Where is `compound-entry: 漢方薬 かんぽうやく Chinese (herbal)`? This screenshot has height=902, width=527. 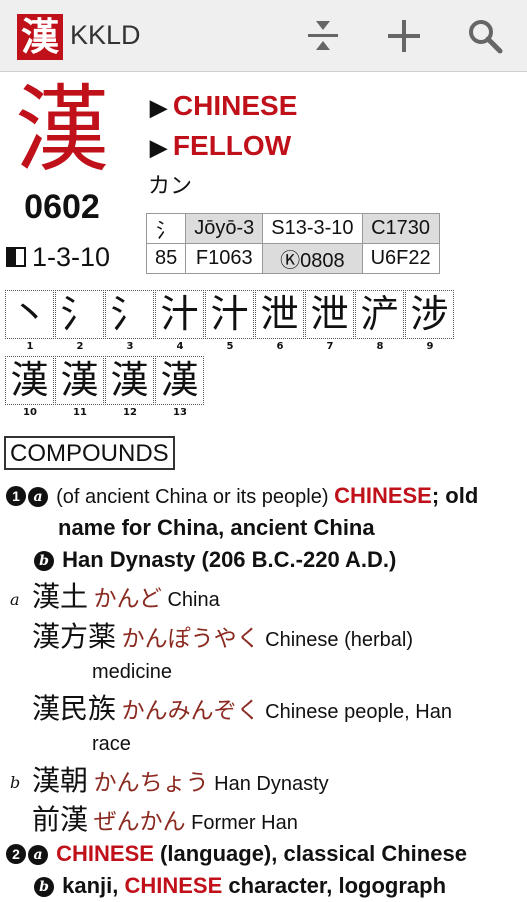
compound-entry: 漢方薬 かんぽうやく Chinese (herbal) is located at coordinates (222, 638).